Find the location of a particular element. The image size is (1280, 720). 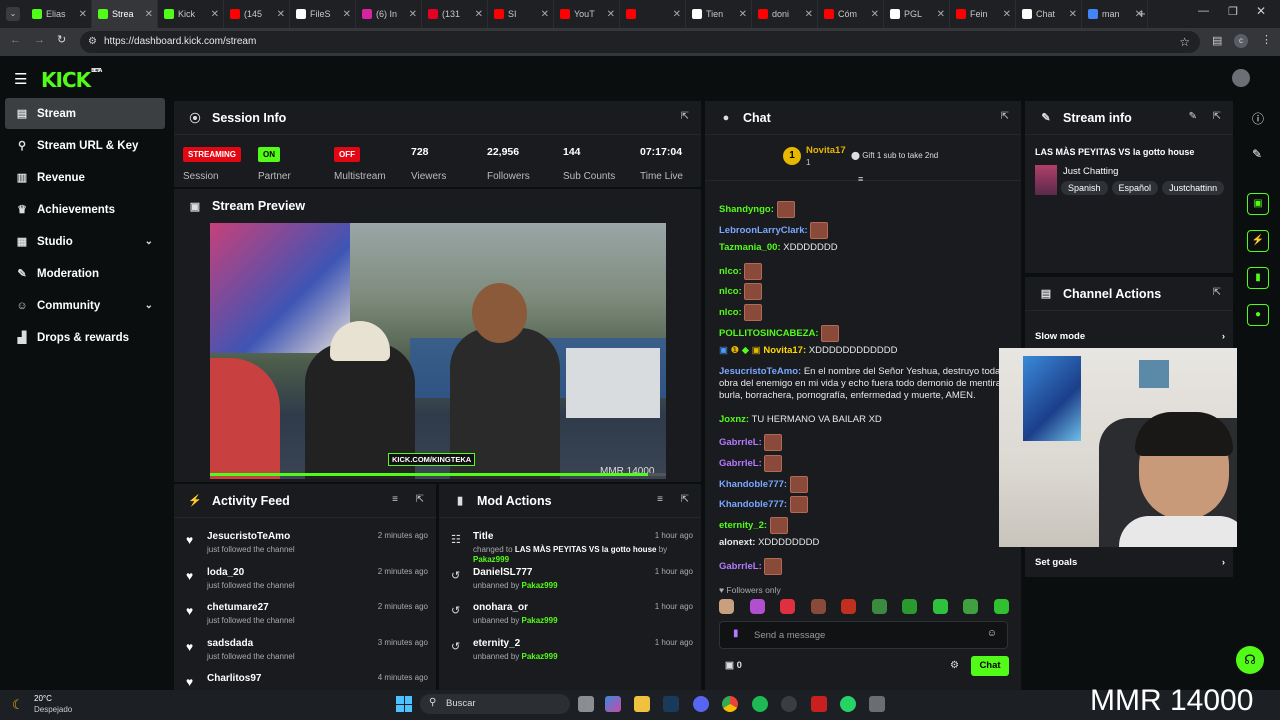

forward-icon: → is located at coordinates (39, 40).